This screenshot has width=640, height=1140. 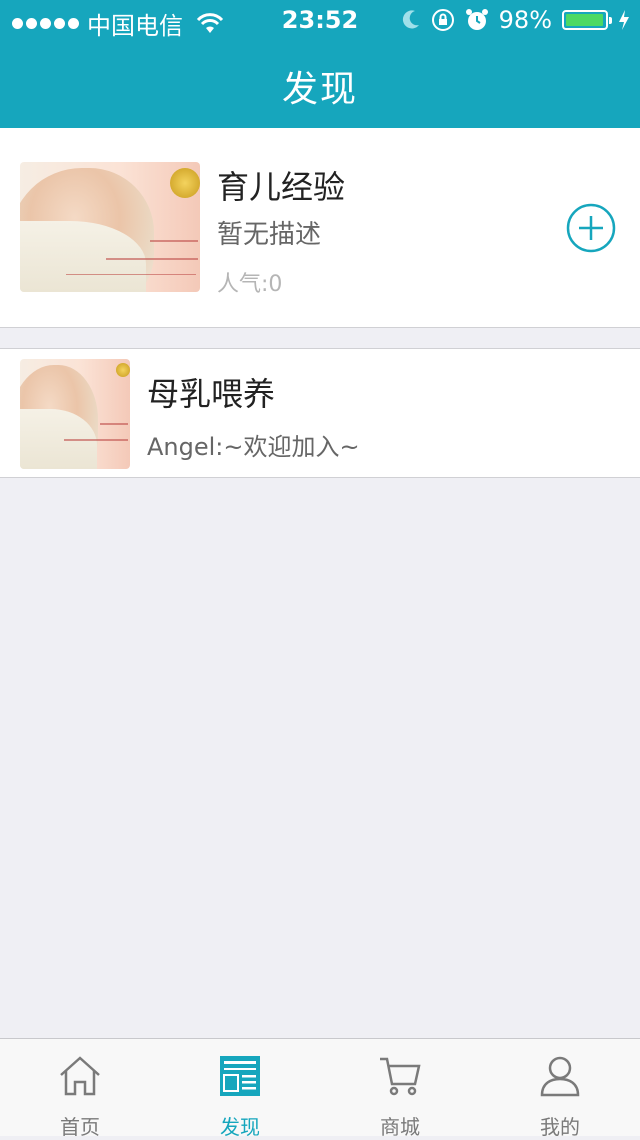 What do you see at coordinates (269, 235) in the screenshot?
I see `group-description: 暂无描述` at bounding box center [269, 235].